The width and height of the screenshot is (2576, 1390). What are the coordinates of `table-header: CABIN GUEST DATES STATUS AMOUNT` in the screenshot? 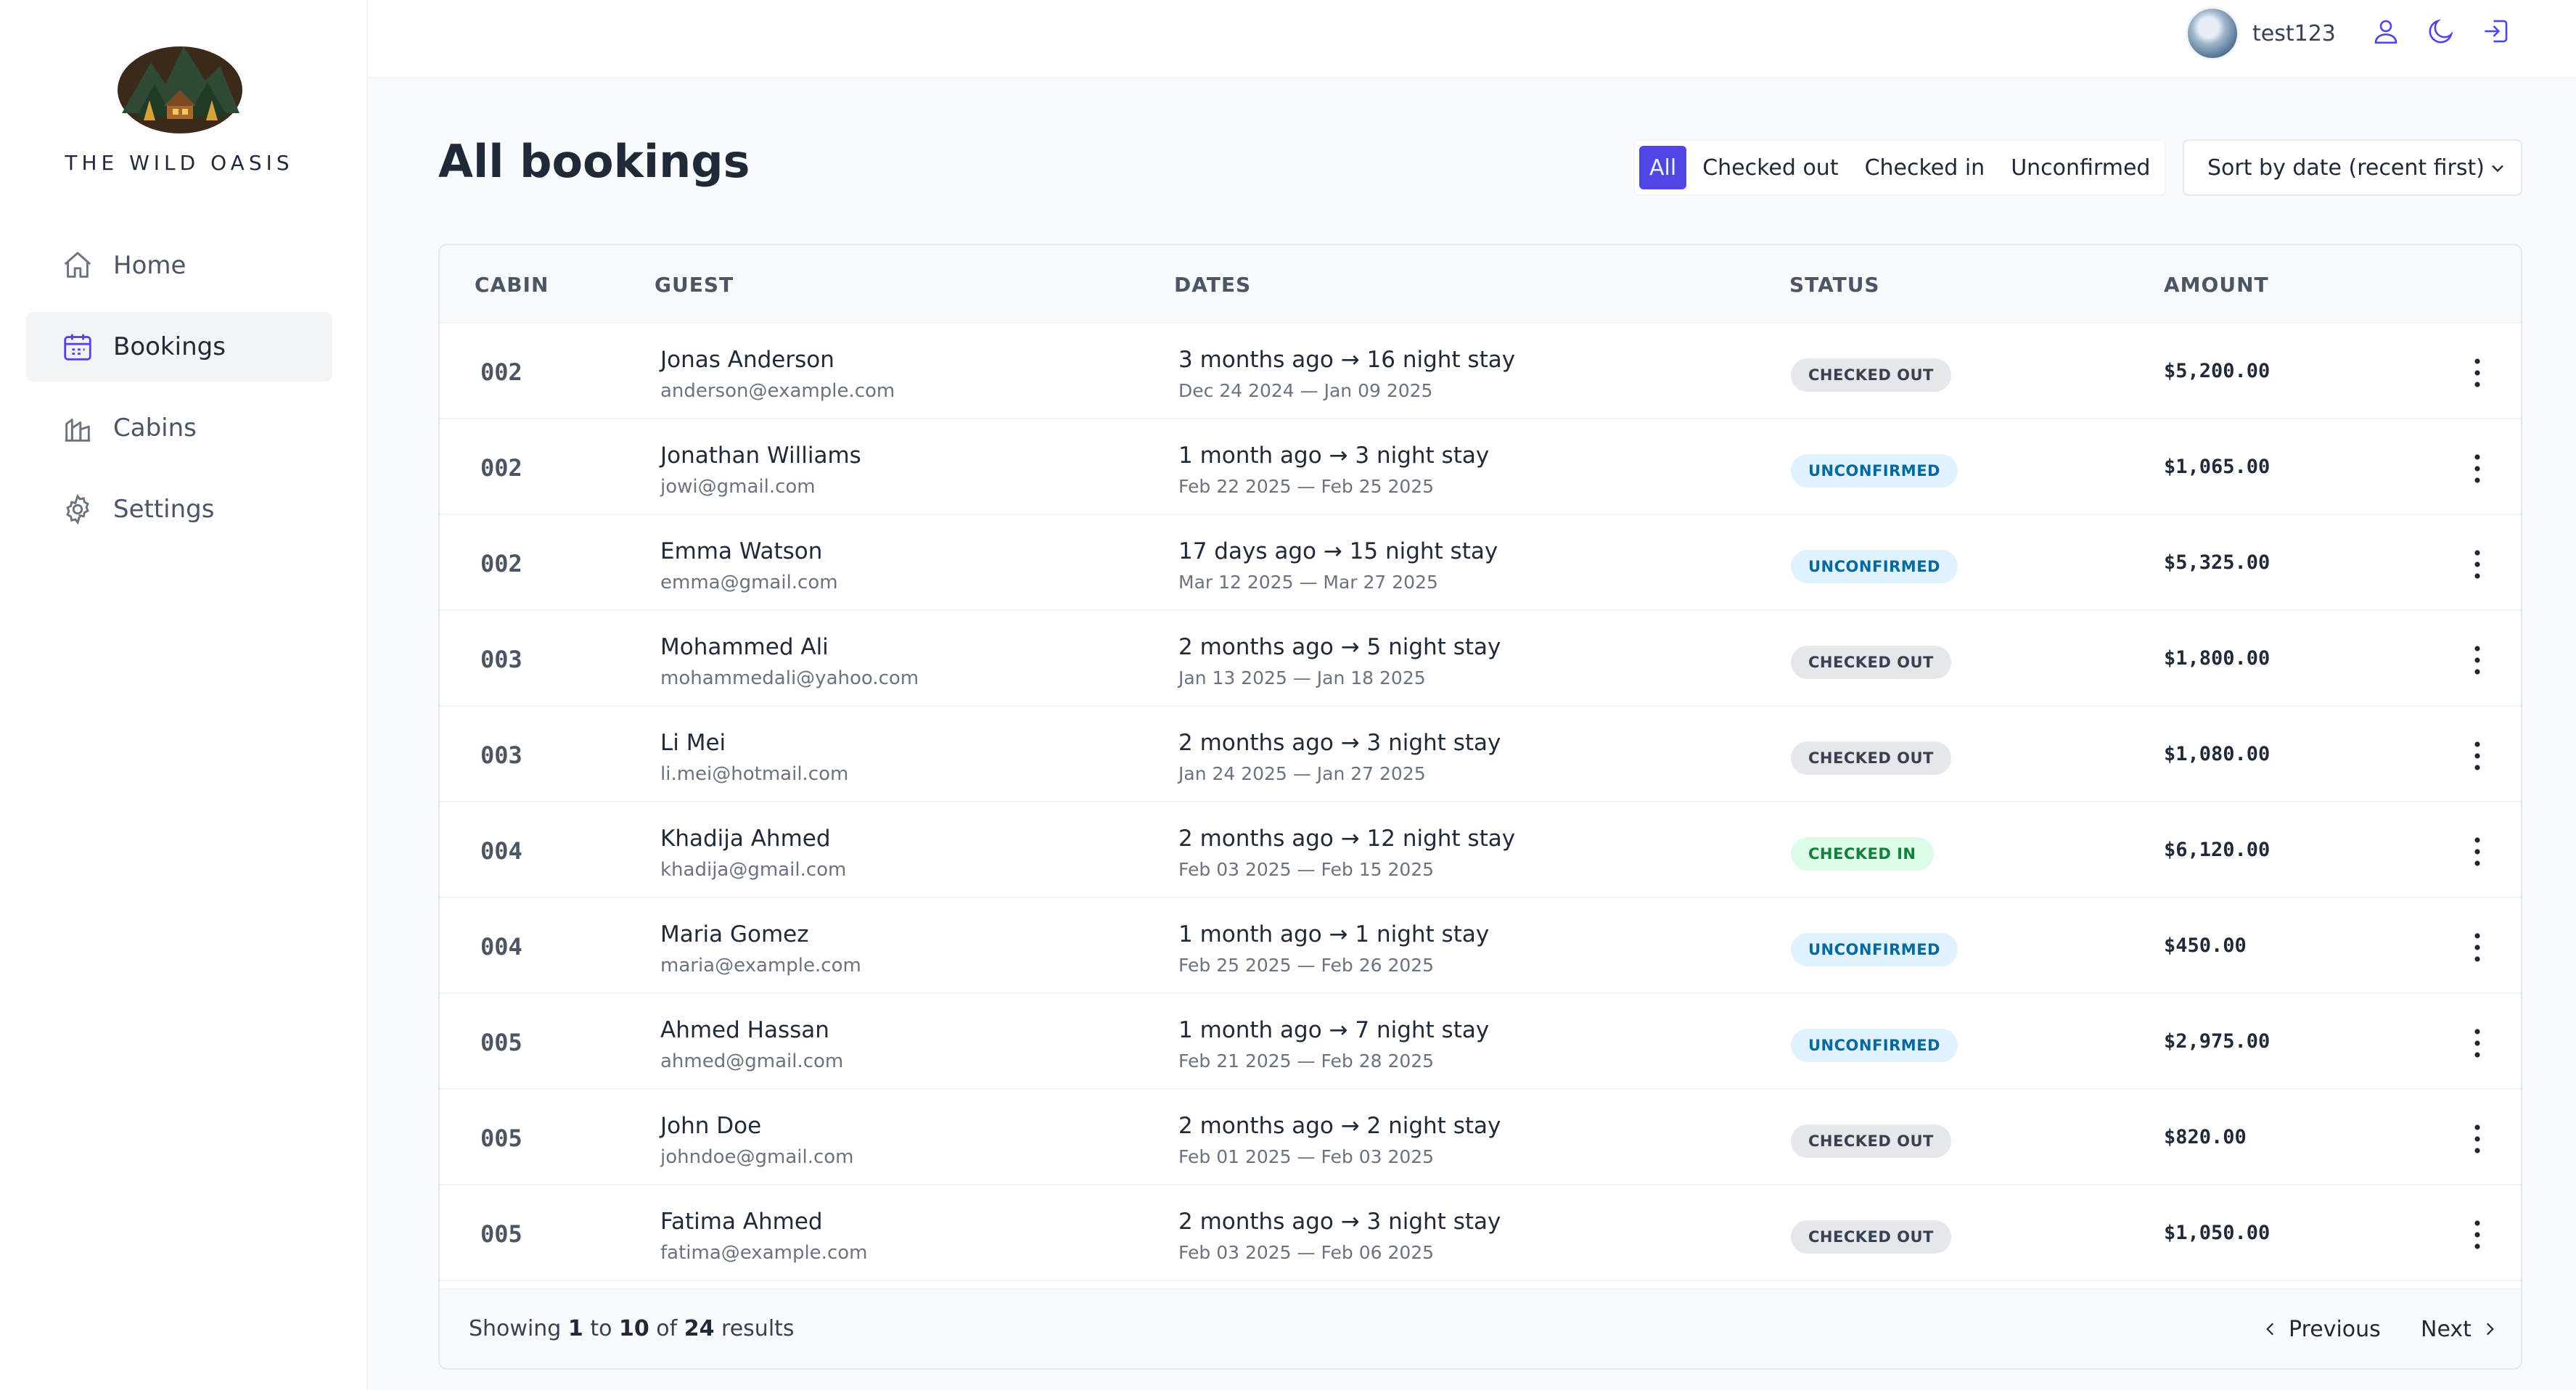 It's located at (1480, 284).